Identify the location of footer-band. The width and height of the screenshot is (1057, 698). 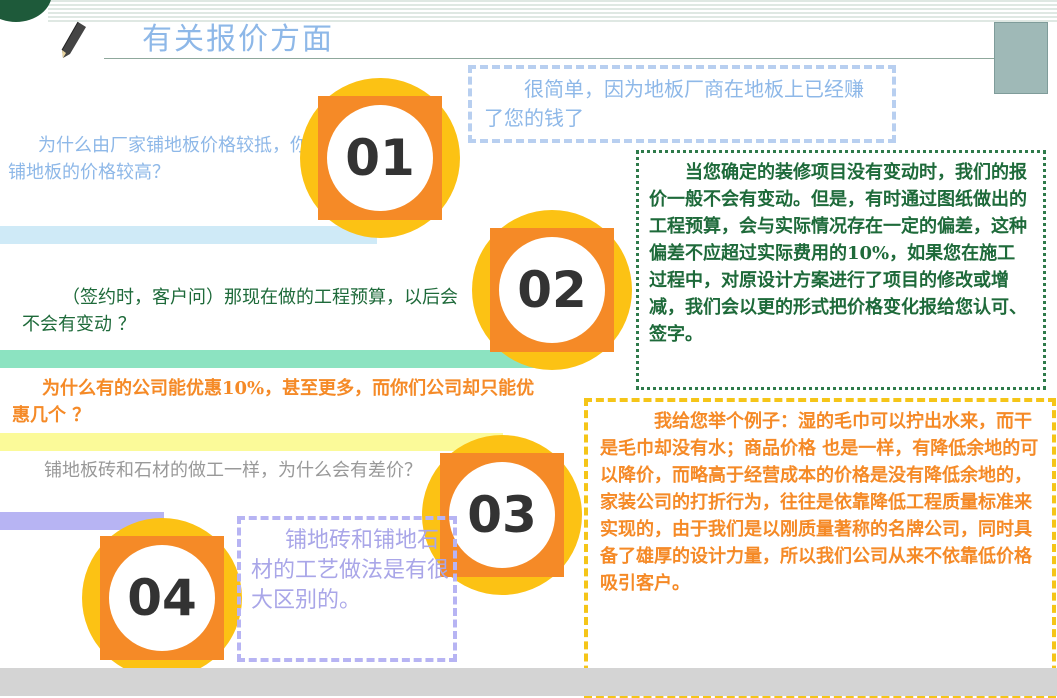
(528, 682).